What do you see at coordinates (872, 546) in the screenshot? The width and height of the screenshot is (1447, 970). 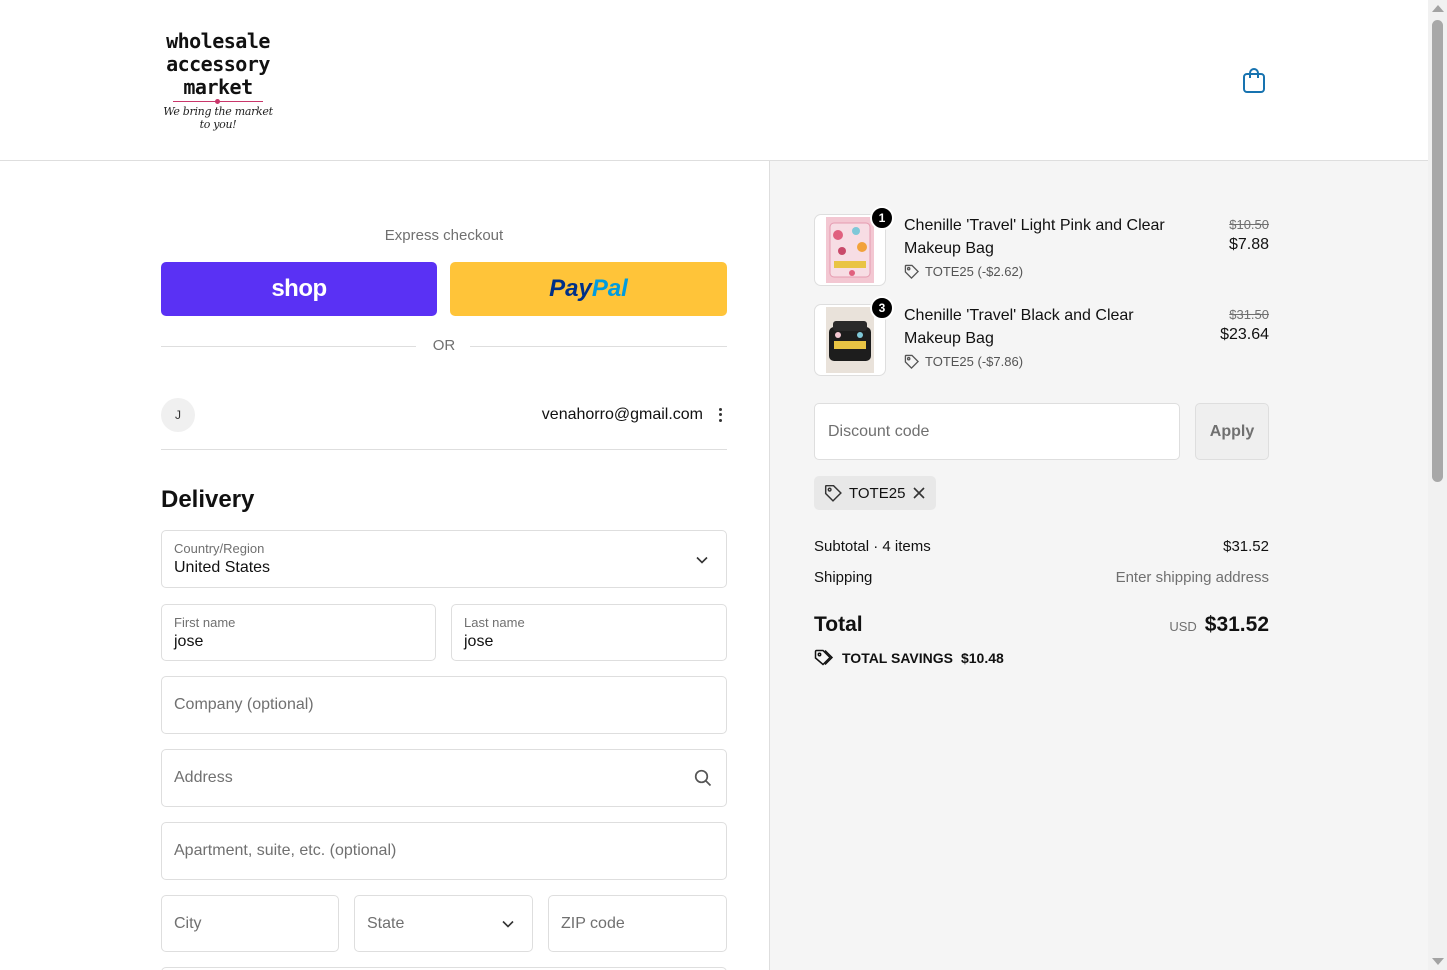 I see `subtotal-label: Subtotal · 4 items` at bounding box center [872, 546].